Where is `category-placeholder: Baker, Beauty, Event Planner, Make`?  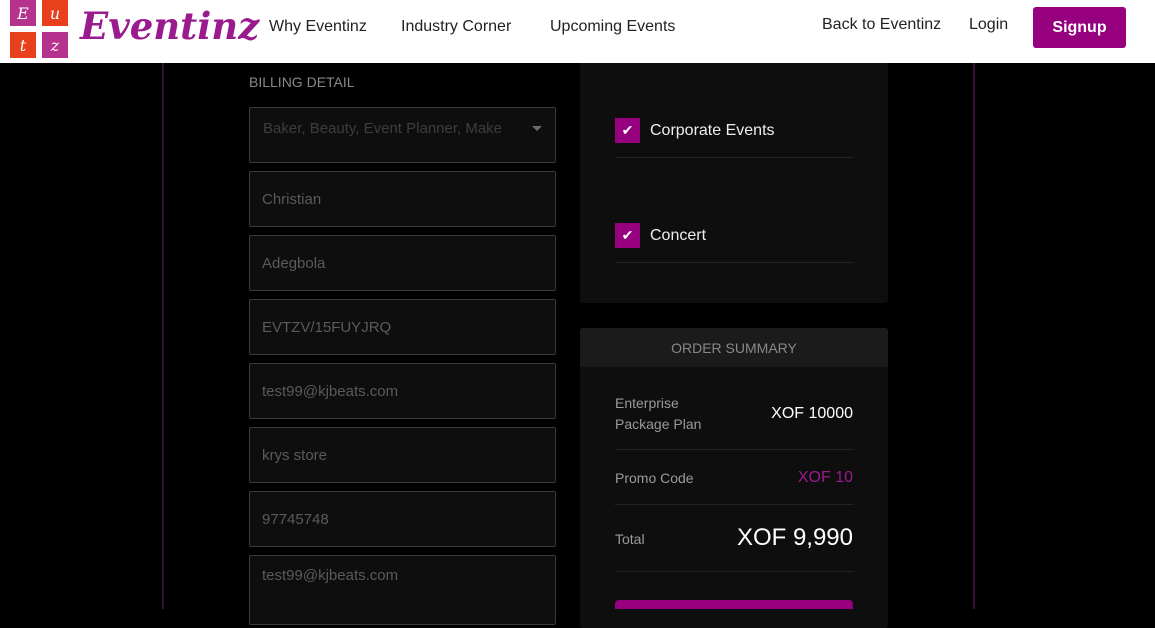 category-placeholder: Baker, Beauty, Event Planner, Make is located at coordinates (383, 128).